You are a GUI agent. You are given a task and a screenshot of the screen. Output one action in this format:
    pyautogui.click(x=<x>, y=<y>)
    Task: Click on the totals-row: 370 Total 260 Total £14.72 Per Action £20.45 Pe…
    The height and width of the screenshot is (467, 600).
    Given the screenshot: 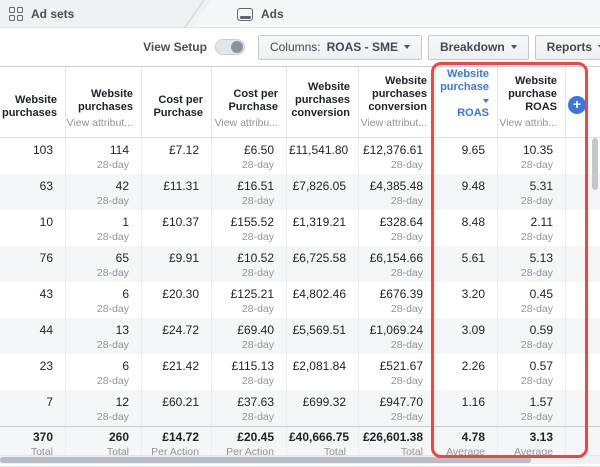 What is the action you would take?
    pyautogui.click(x=300, y=442)
    